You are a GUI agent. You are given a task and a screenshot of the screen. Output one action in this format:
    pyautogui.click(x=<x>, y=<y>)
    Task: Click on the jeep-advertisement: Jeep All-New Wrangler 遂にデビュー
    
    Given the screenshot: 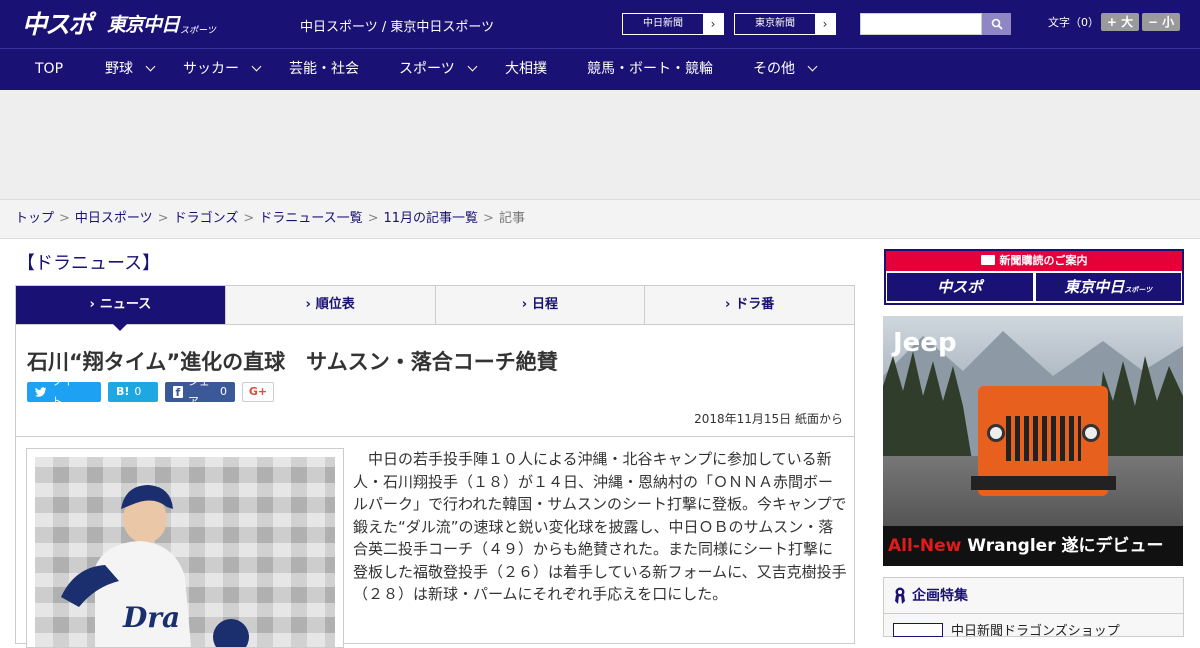 What is the action you would take?
    pyautogui.click(x=1033, y=441)
    